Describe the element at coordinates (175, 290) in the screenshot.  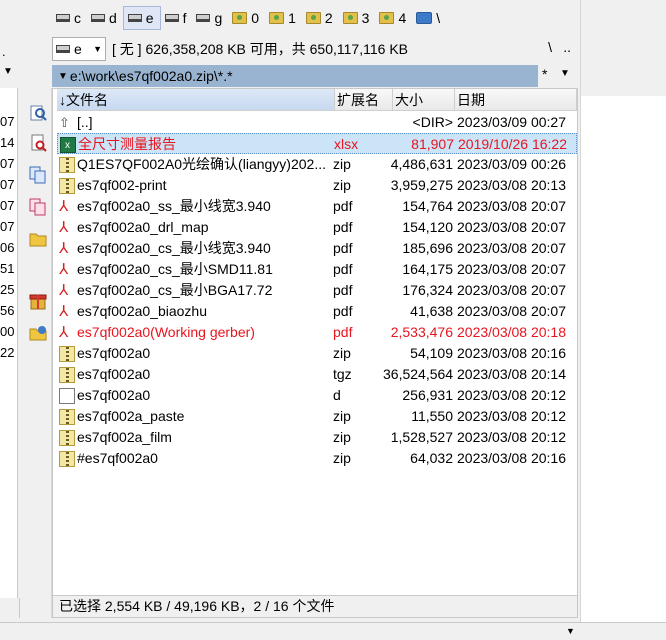
I see `file-name: es7qf002a0_cs_最小BGA17.72` at that location.